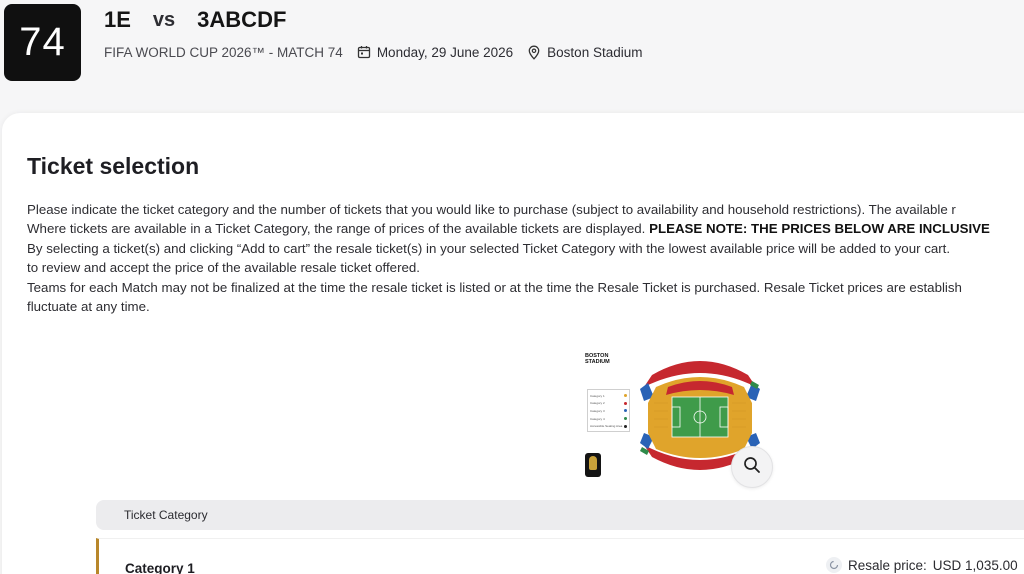 The width and height of the screenshot is (1024, 574). I want to click on legend-item: Category 2, so click(608, 404).